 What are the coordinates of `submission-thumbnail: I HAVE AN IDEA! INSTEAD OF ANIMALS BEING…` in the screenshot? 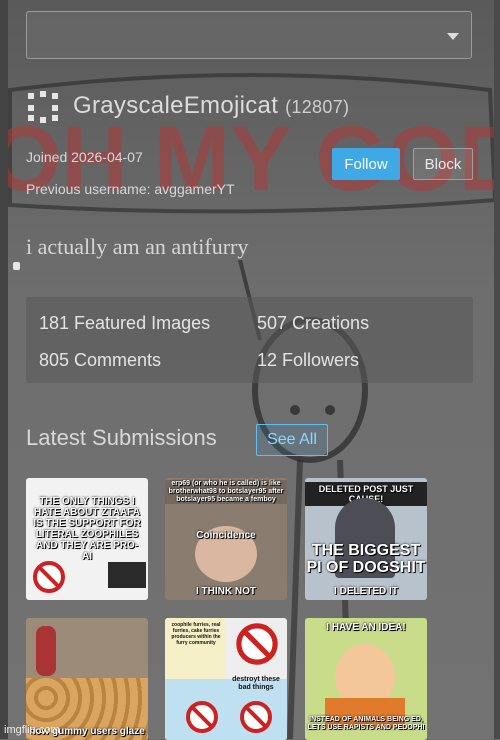 It's located at (366, 679).